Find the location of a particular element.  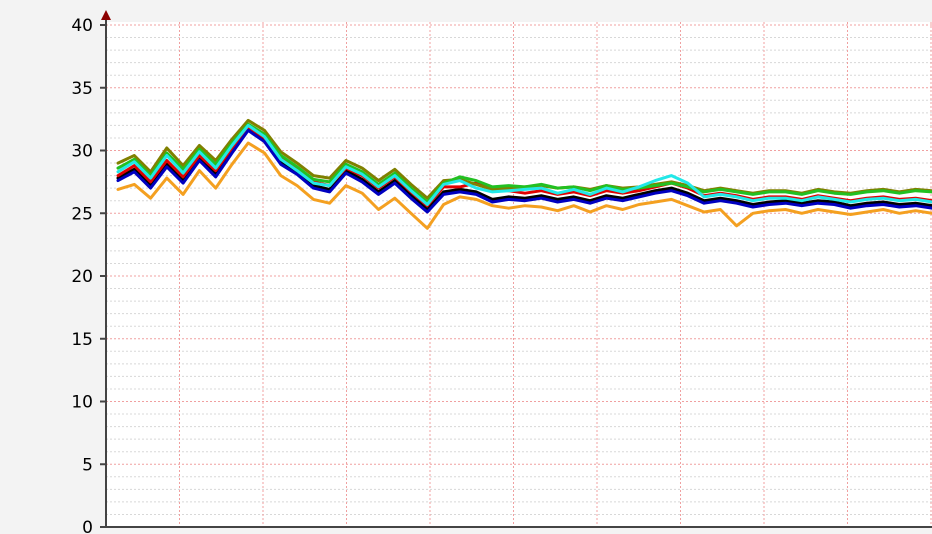

y-tick-label: 30 is located at coordinates (82, 152).